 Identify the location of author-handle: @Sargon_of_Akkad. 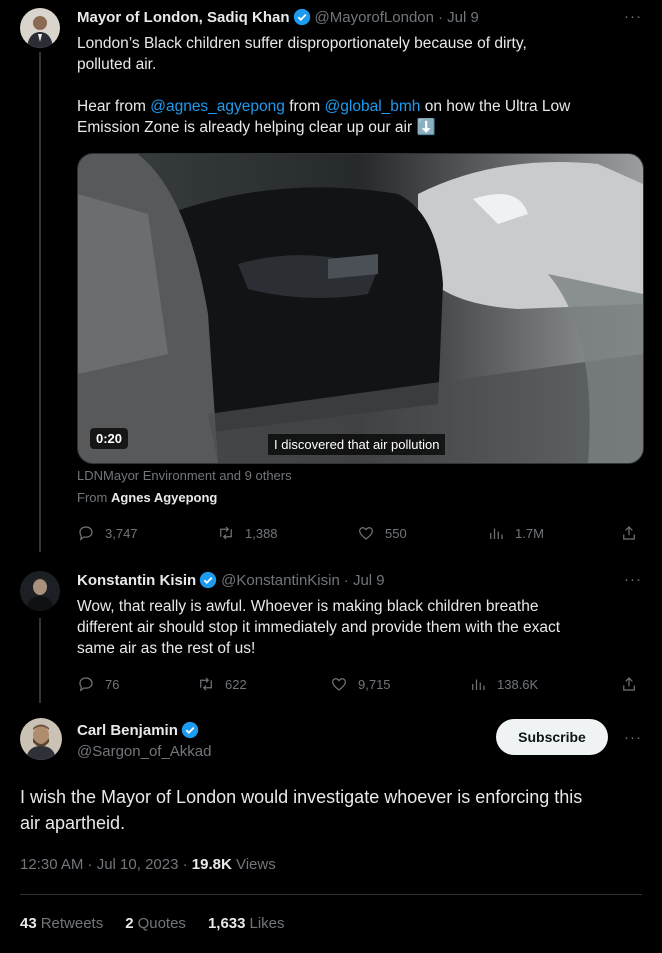
(144, 751).